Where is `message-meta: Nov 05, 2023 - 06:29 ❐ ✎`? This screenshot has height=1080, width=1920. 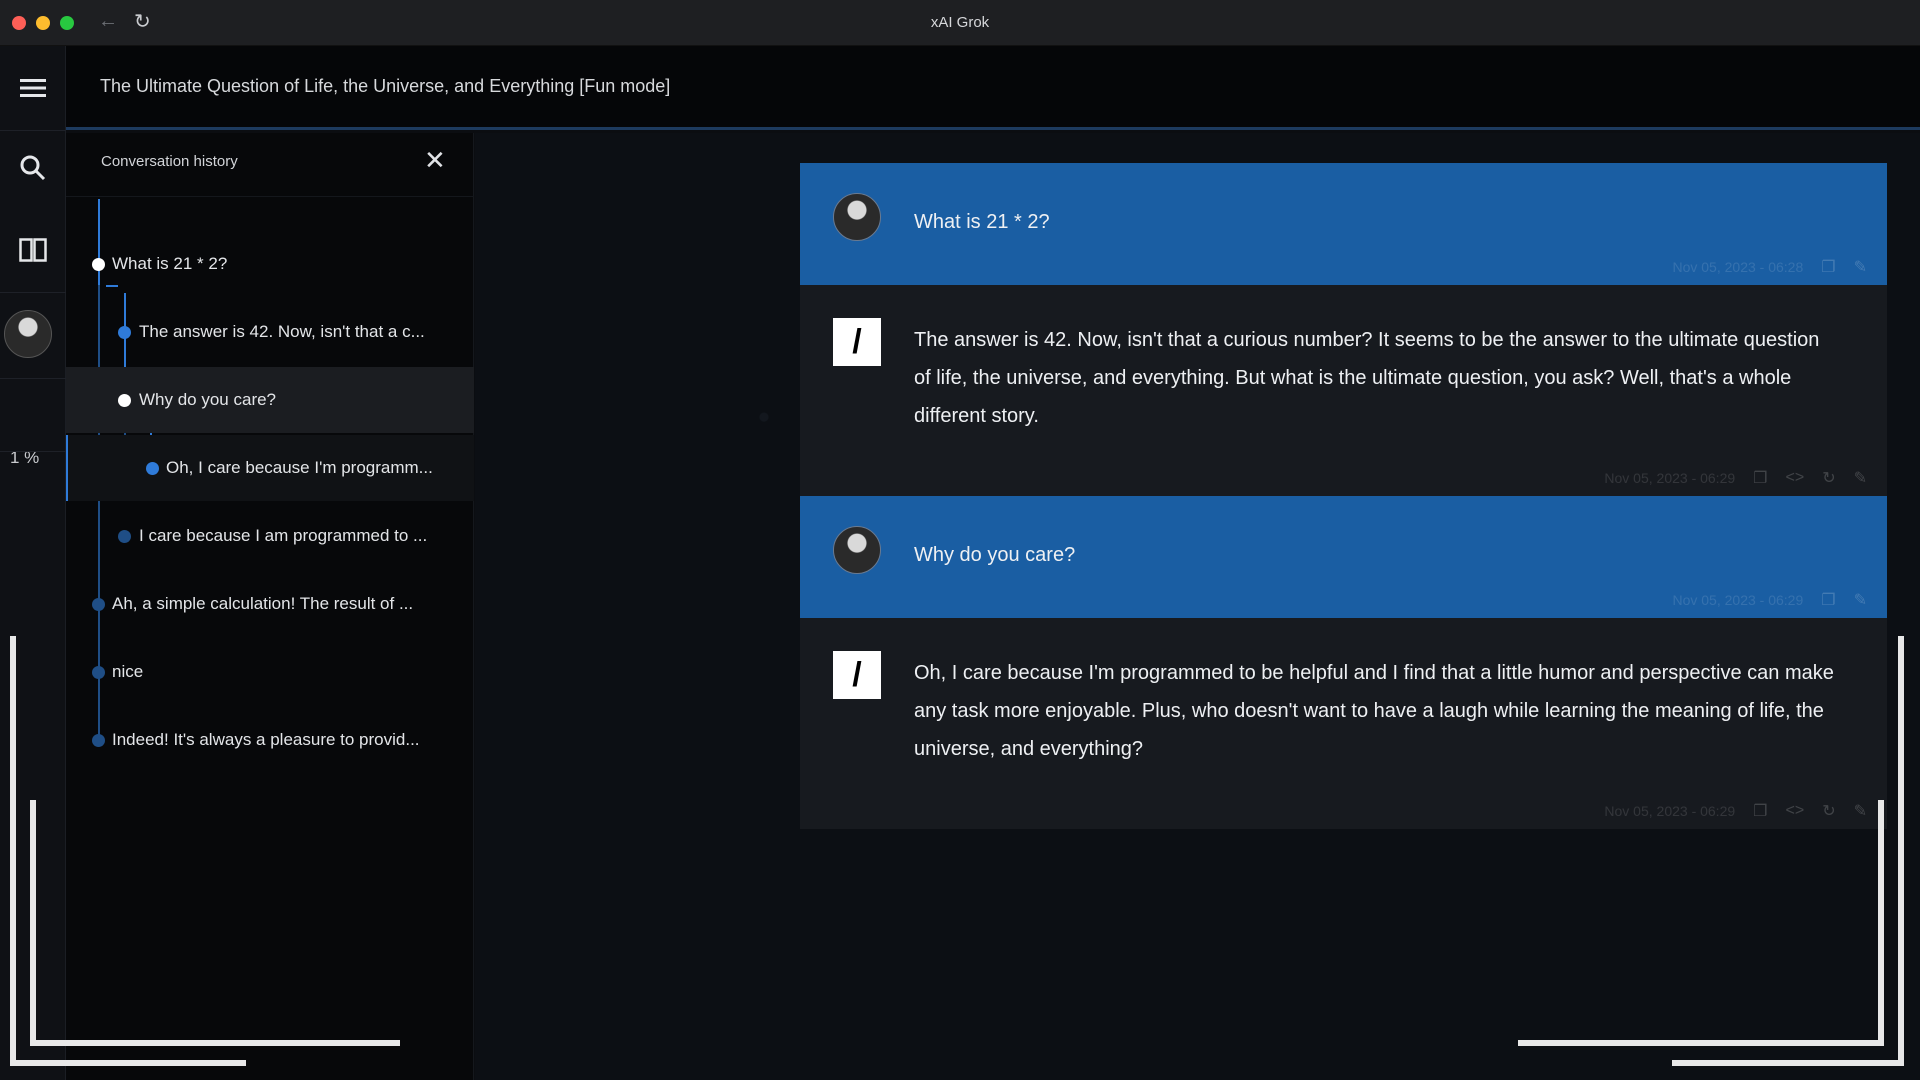 message-meta: Nov 05, 2023 - 06:29 ❐ ✎ is located at coordinates (1769, 600).